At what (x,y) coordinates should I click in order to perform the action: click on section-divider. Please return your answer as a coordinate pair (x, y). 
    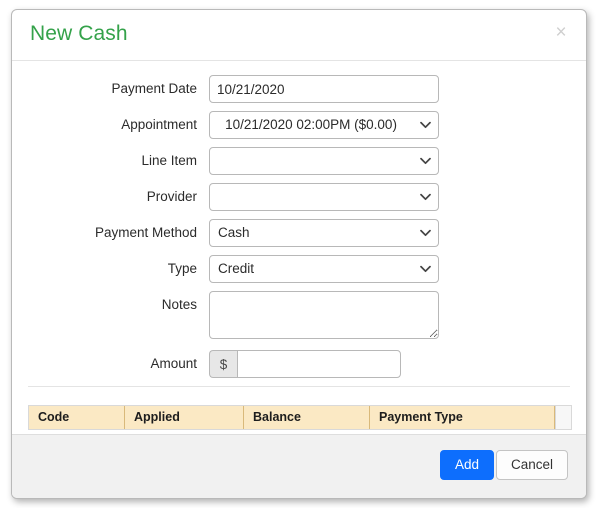
    Looking at the image, I should click on (299, 386).